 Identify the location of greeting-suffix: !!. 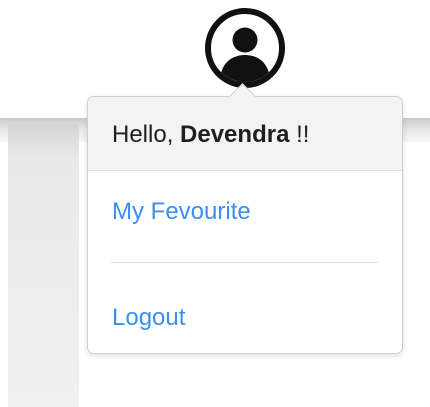
(303, 134).